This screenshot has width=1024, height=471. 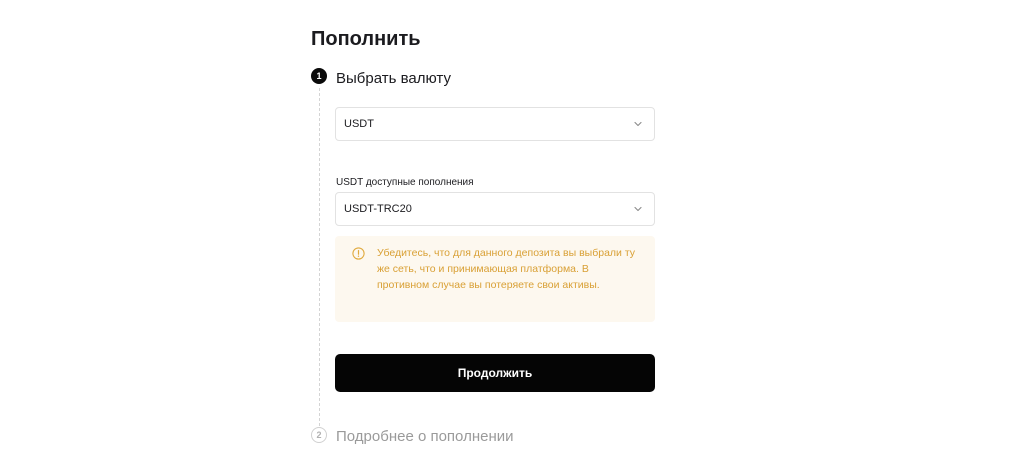 What do you see at coordinates (319, 76) in the screenshot?
I see `step-1-badge: 1` at bounding box center [319, 76].